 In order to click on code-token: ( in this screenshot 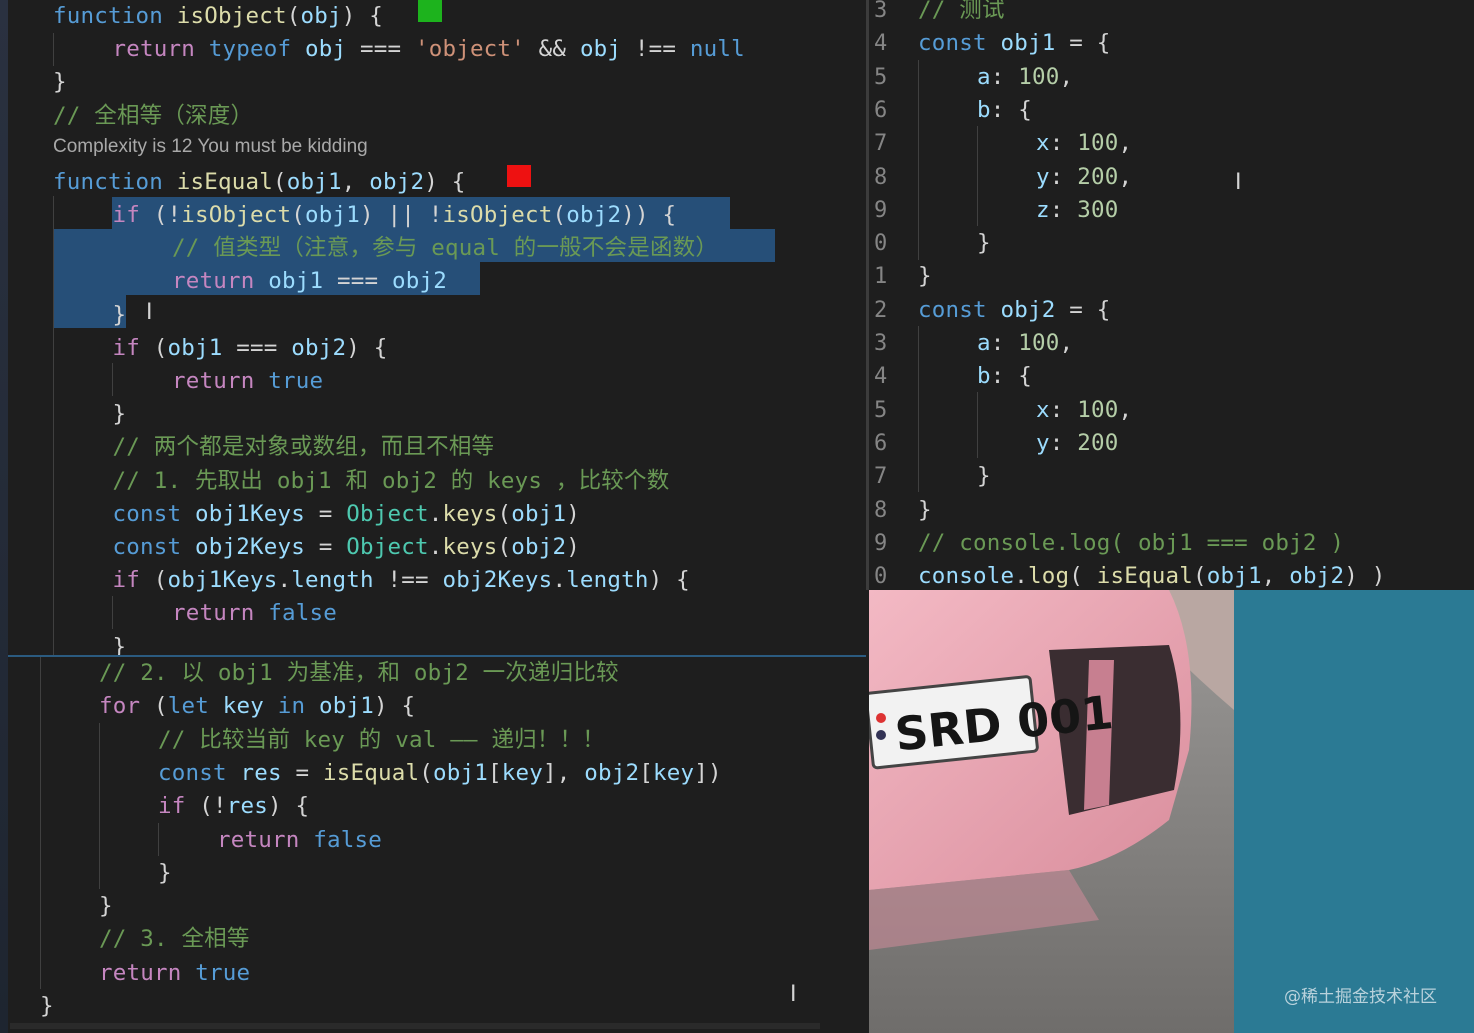, I will do `click(154, 580)`.